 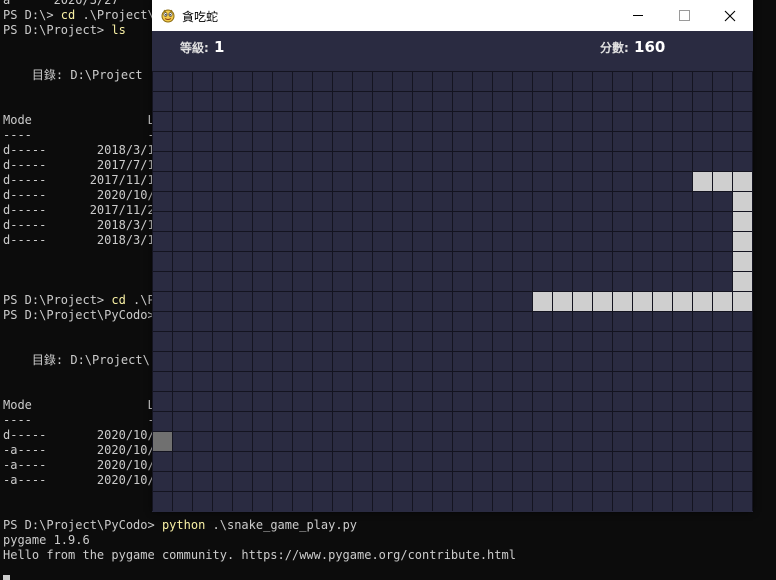 I want to click on terminal-argument: .\Project\, so click(x=115, y=15).